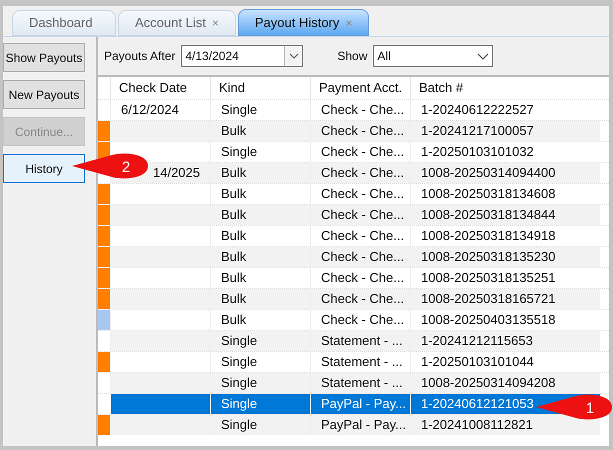 The width and height of the screenshot is (613, 450). I want to click on column-header: Batch #, so click(505, 88).